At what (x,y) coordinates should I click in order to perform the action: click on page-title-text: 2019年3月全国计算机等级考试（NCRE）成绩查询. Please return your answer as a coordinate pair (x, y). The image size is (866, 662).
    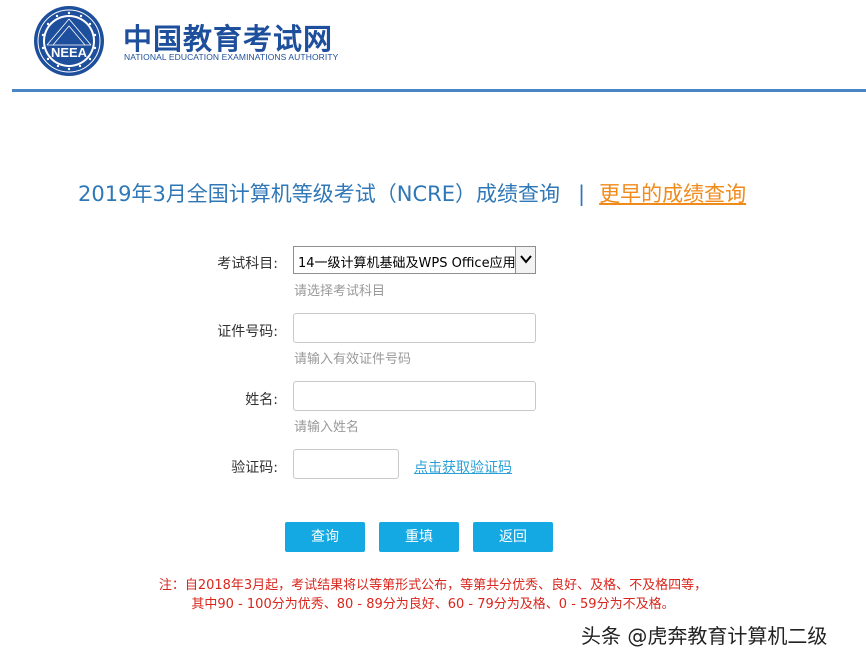
    Looking at the image, I should click on (319, 194).